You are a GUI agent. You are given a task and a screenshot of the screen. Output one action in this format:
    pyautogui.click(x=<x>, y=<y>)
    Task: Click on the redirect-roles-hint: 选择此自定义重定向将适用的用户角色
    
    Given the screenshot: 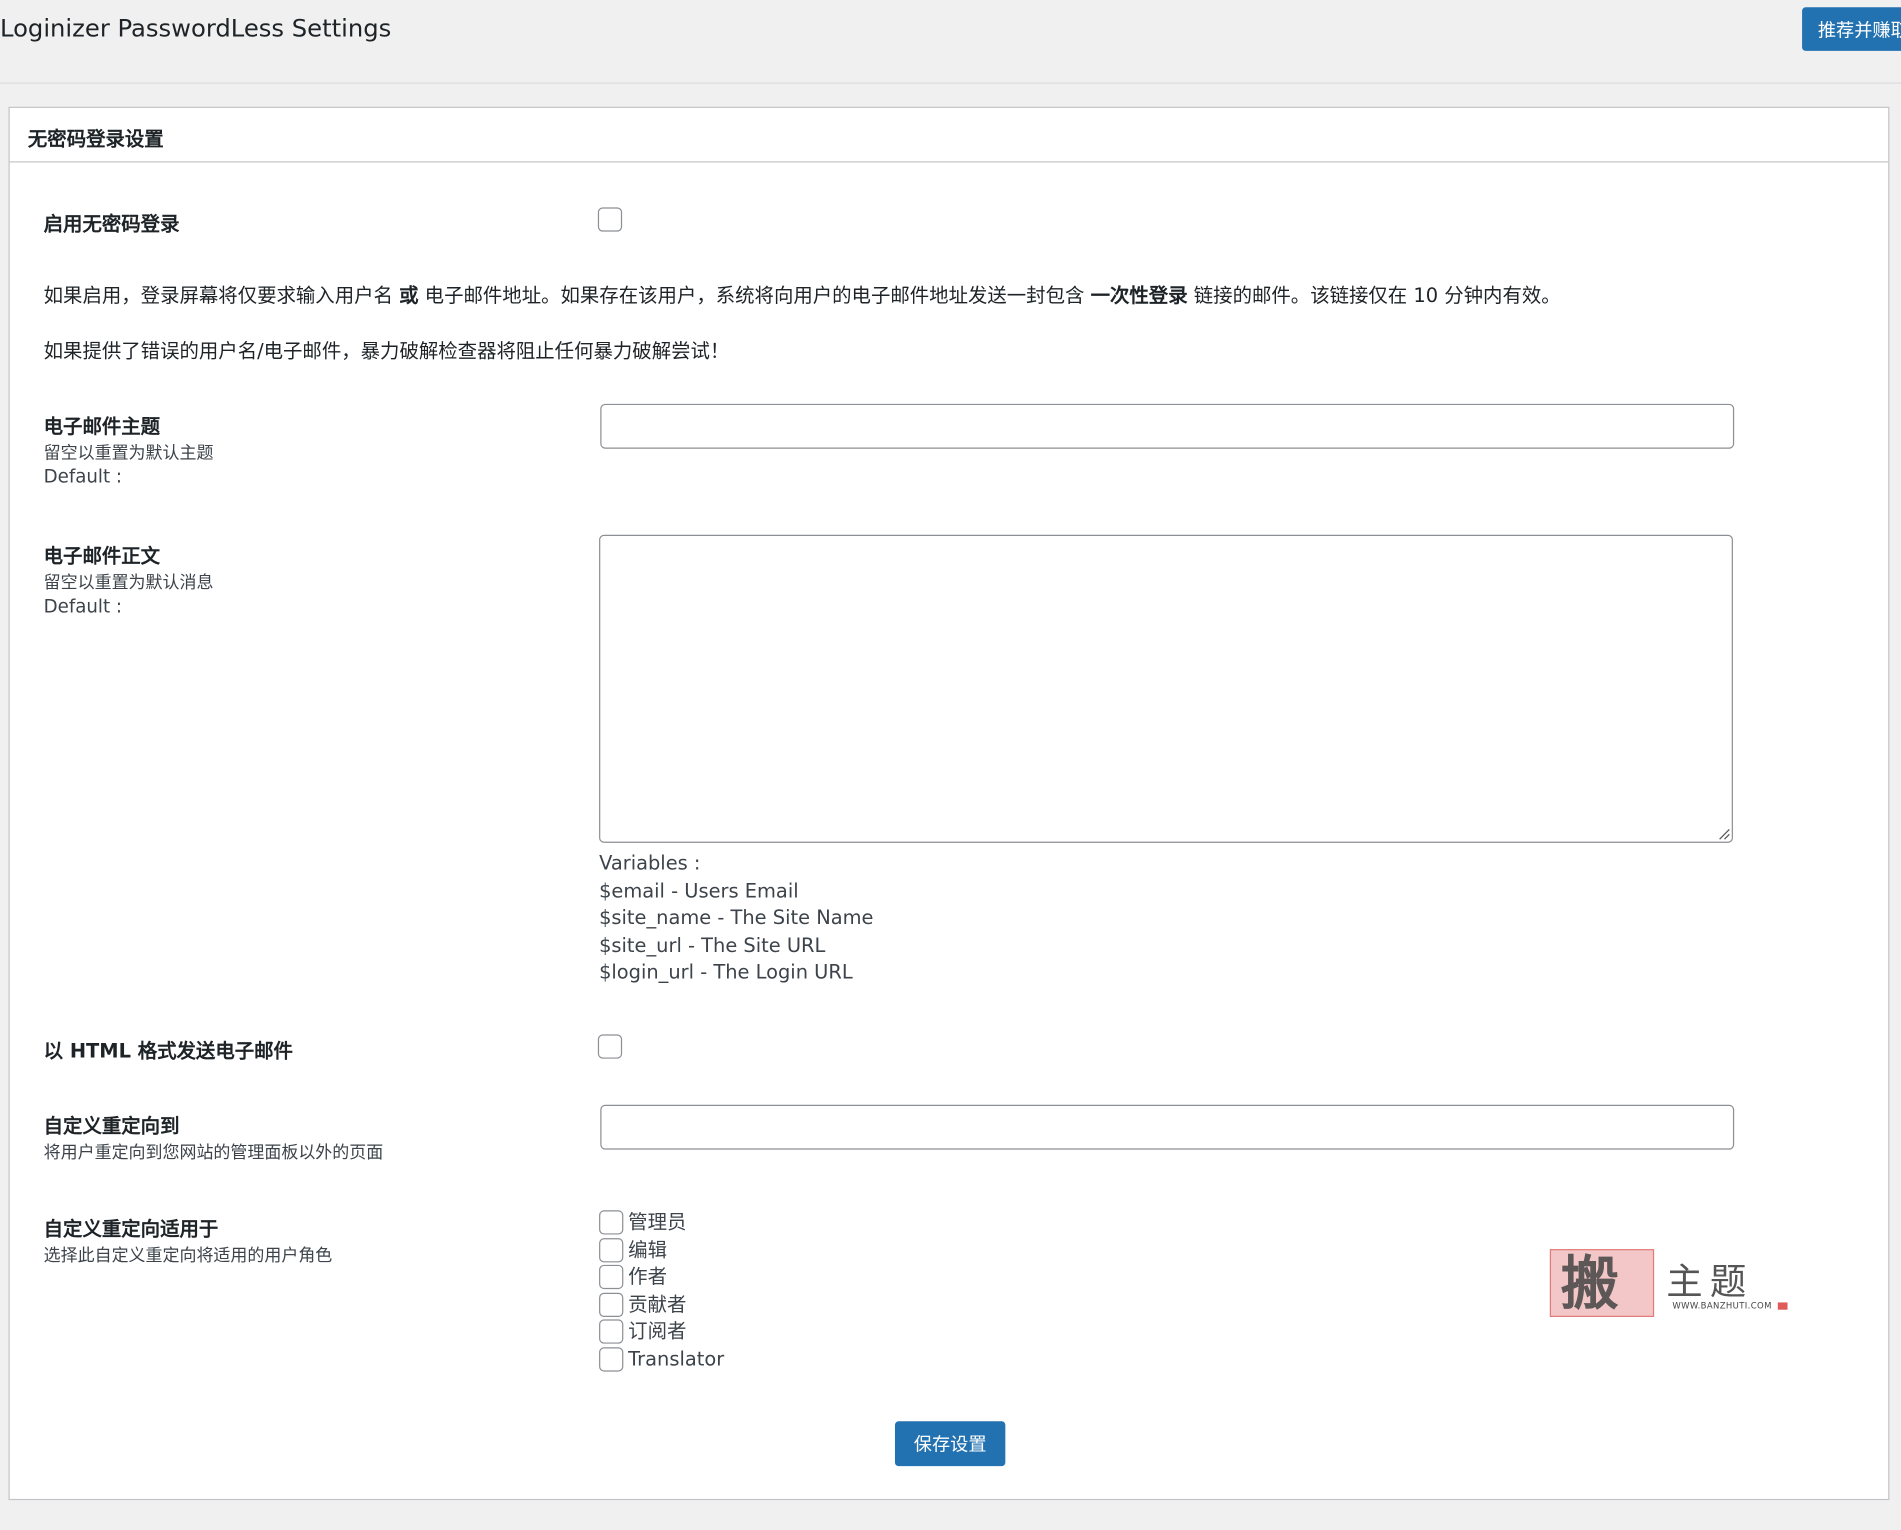 What is the action you would take?
    pyautogui.click(x=188, y=1256)
    